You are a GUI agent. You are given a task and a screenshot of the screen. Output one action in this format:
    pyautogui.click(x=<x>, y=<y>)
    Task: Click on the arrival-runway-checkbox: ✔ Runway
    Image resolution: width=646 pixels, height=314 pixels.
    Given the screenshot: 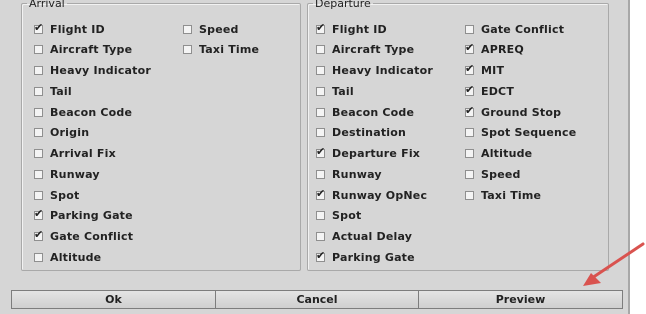 What is the action you would take?
    pyautogui.click(x=67, y=174)
    